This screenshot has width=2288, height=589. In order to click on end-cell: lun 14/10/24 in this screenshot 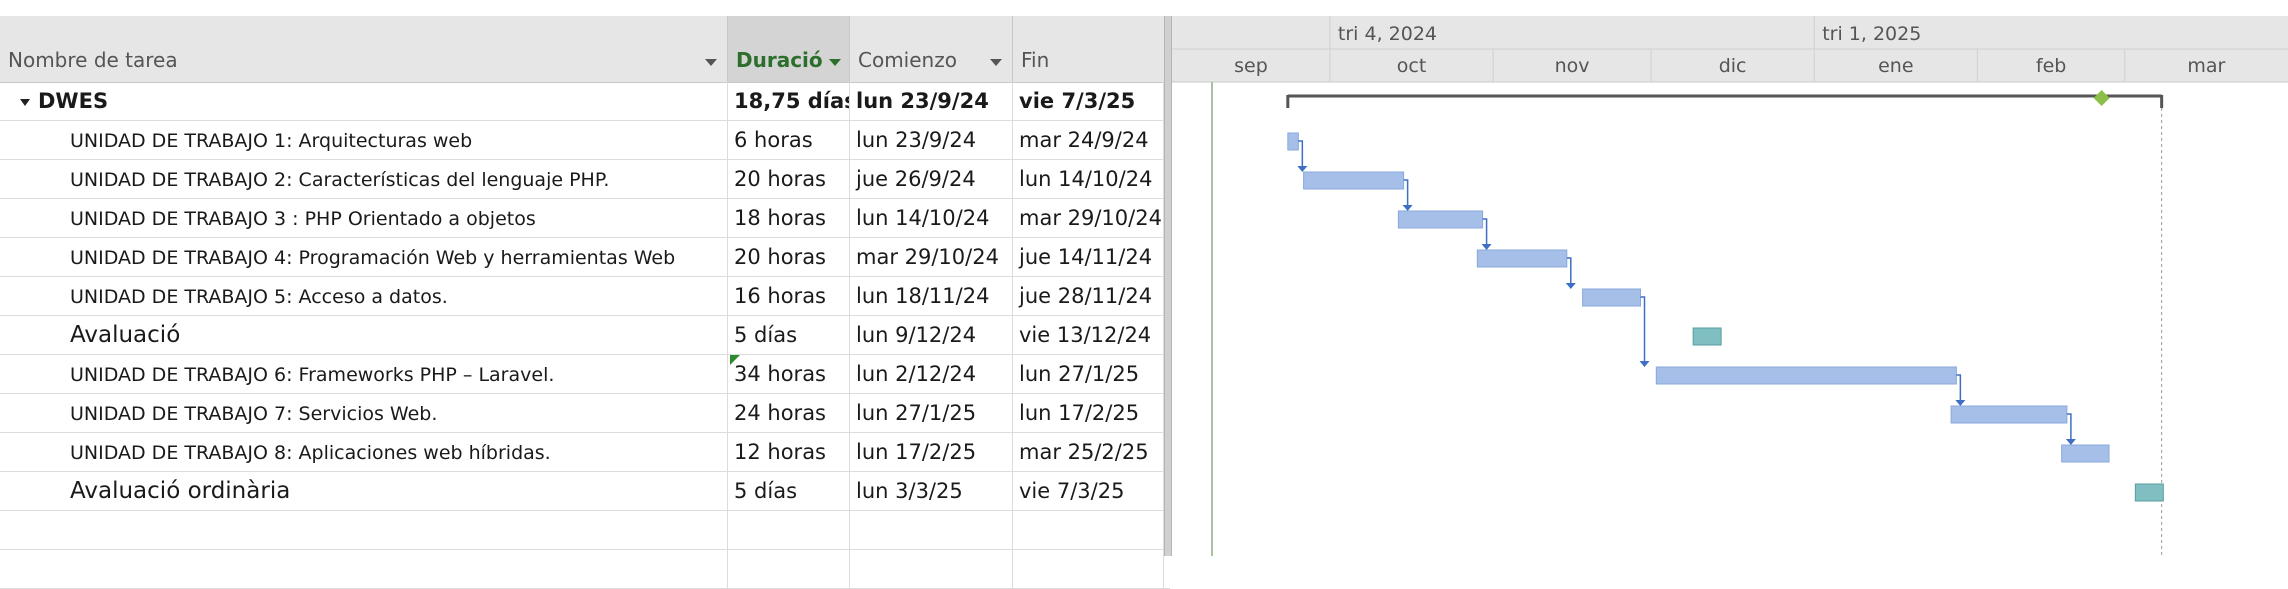, I will do `click(1088, 179)`.